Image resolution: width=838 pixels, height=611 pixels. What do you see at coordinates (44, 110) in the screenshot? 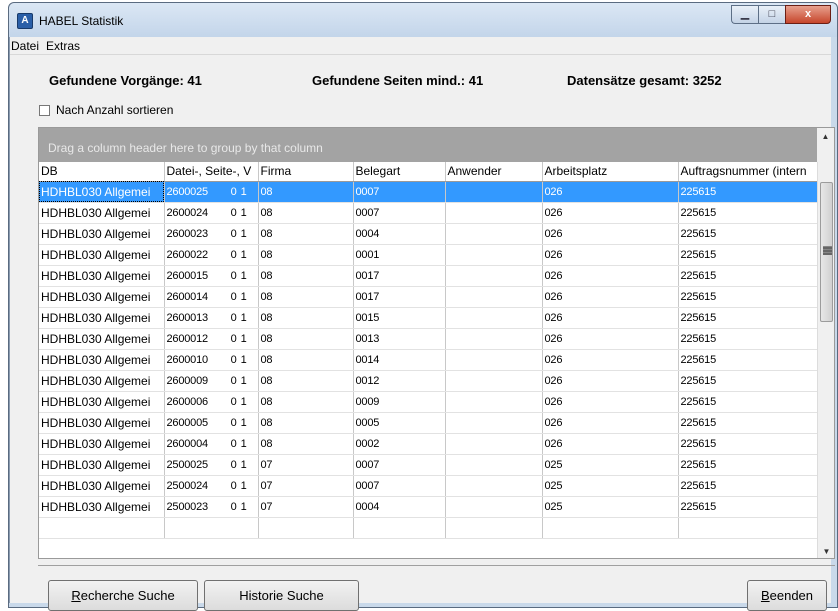
I see `sort-checkbox` at bounding box center [44, 110].